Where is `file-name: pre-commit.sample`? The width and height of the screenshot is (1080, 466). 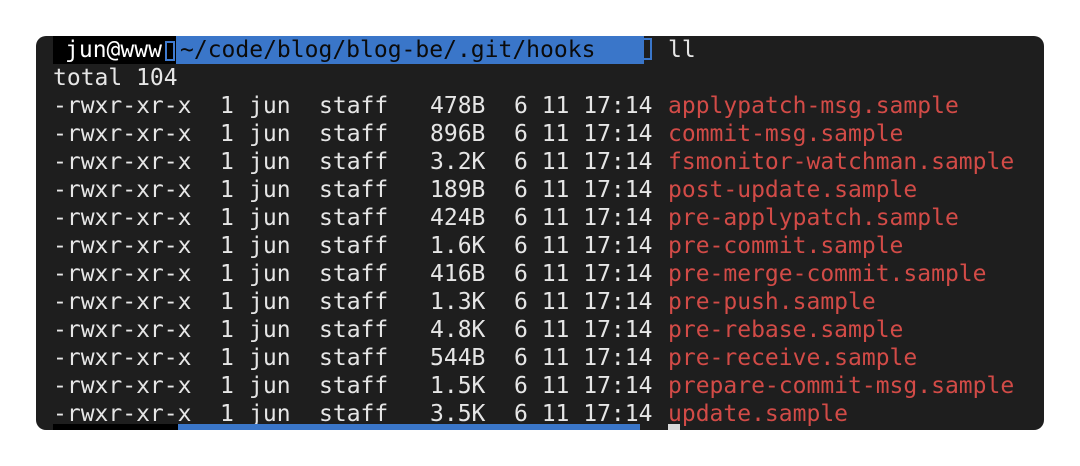
file-name: pre-commit.sample is located at coordinates (786, 246).